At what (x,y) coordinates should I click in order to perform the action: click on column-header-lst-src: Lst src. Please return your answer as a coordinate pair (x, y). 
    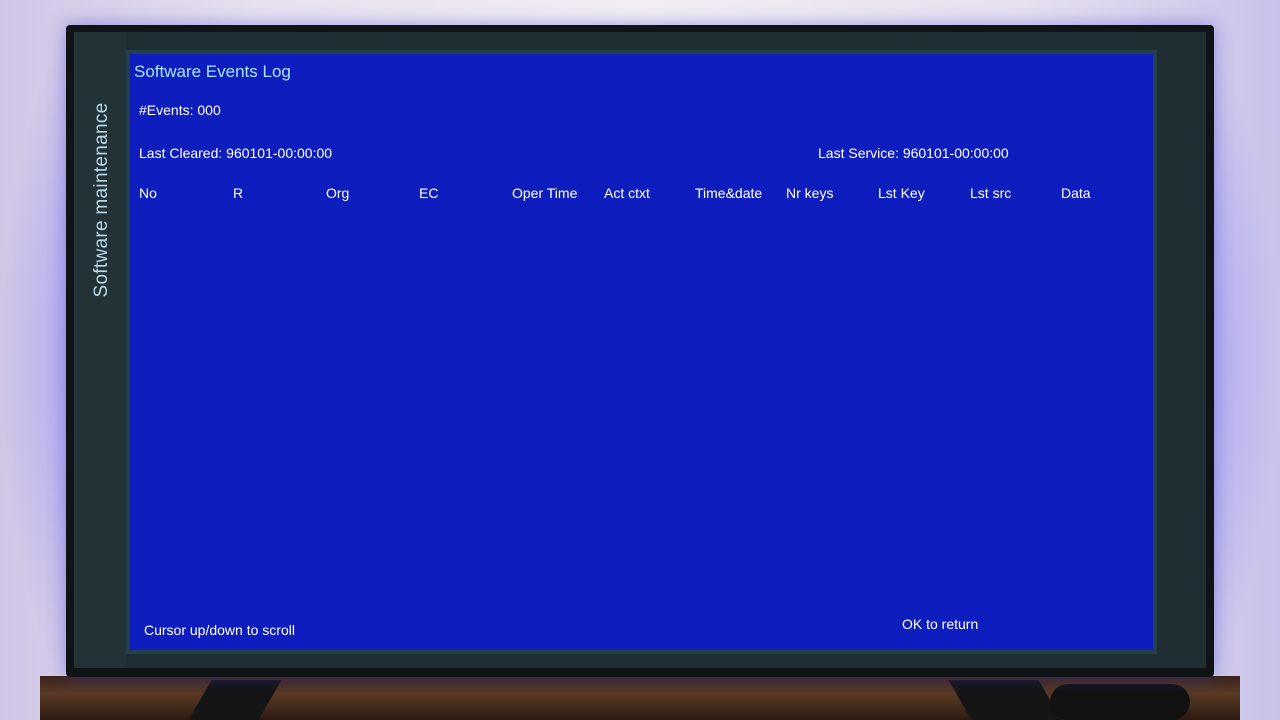
    Looking at the image, I should click on (991, 193).